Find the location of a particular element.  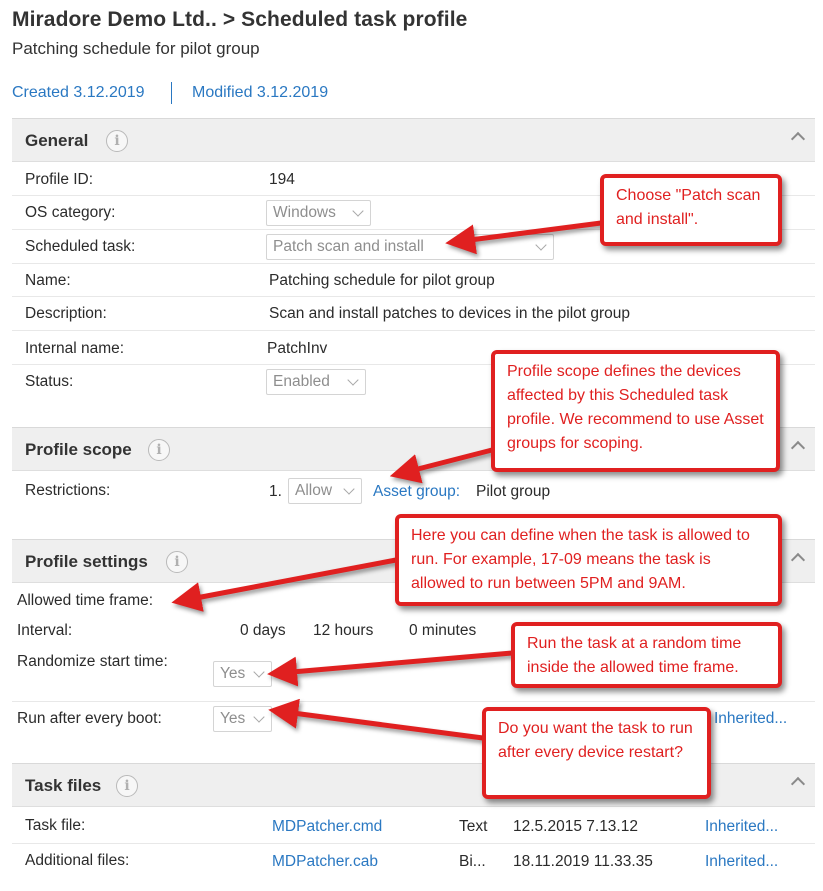

task-file-date: 12.5.2015 7.13.12 is located at coordinates (575, 826).